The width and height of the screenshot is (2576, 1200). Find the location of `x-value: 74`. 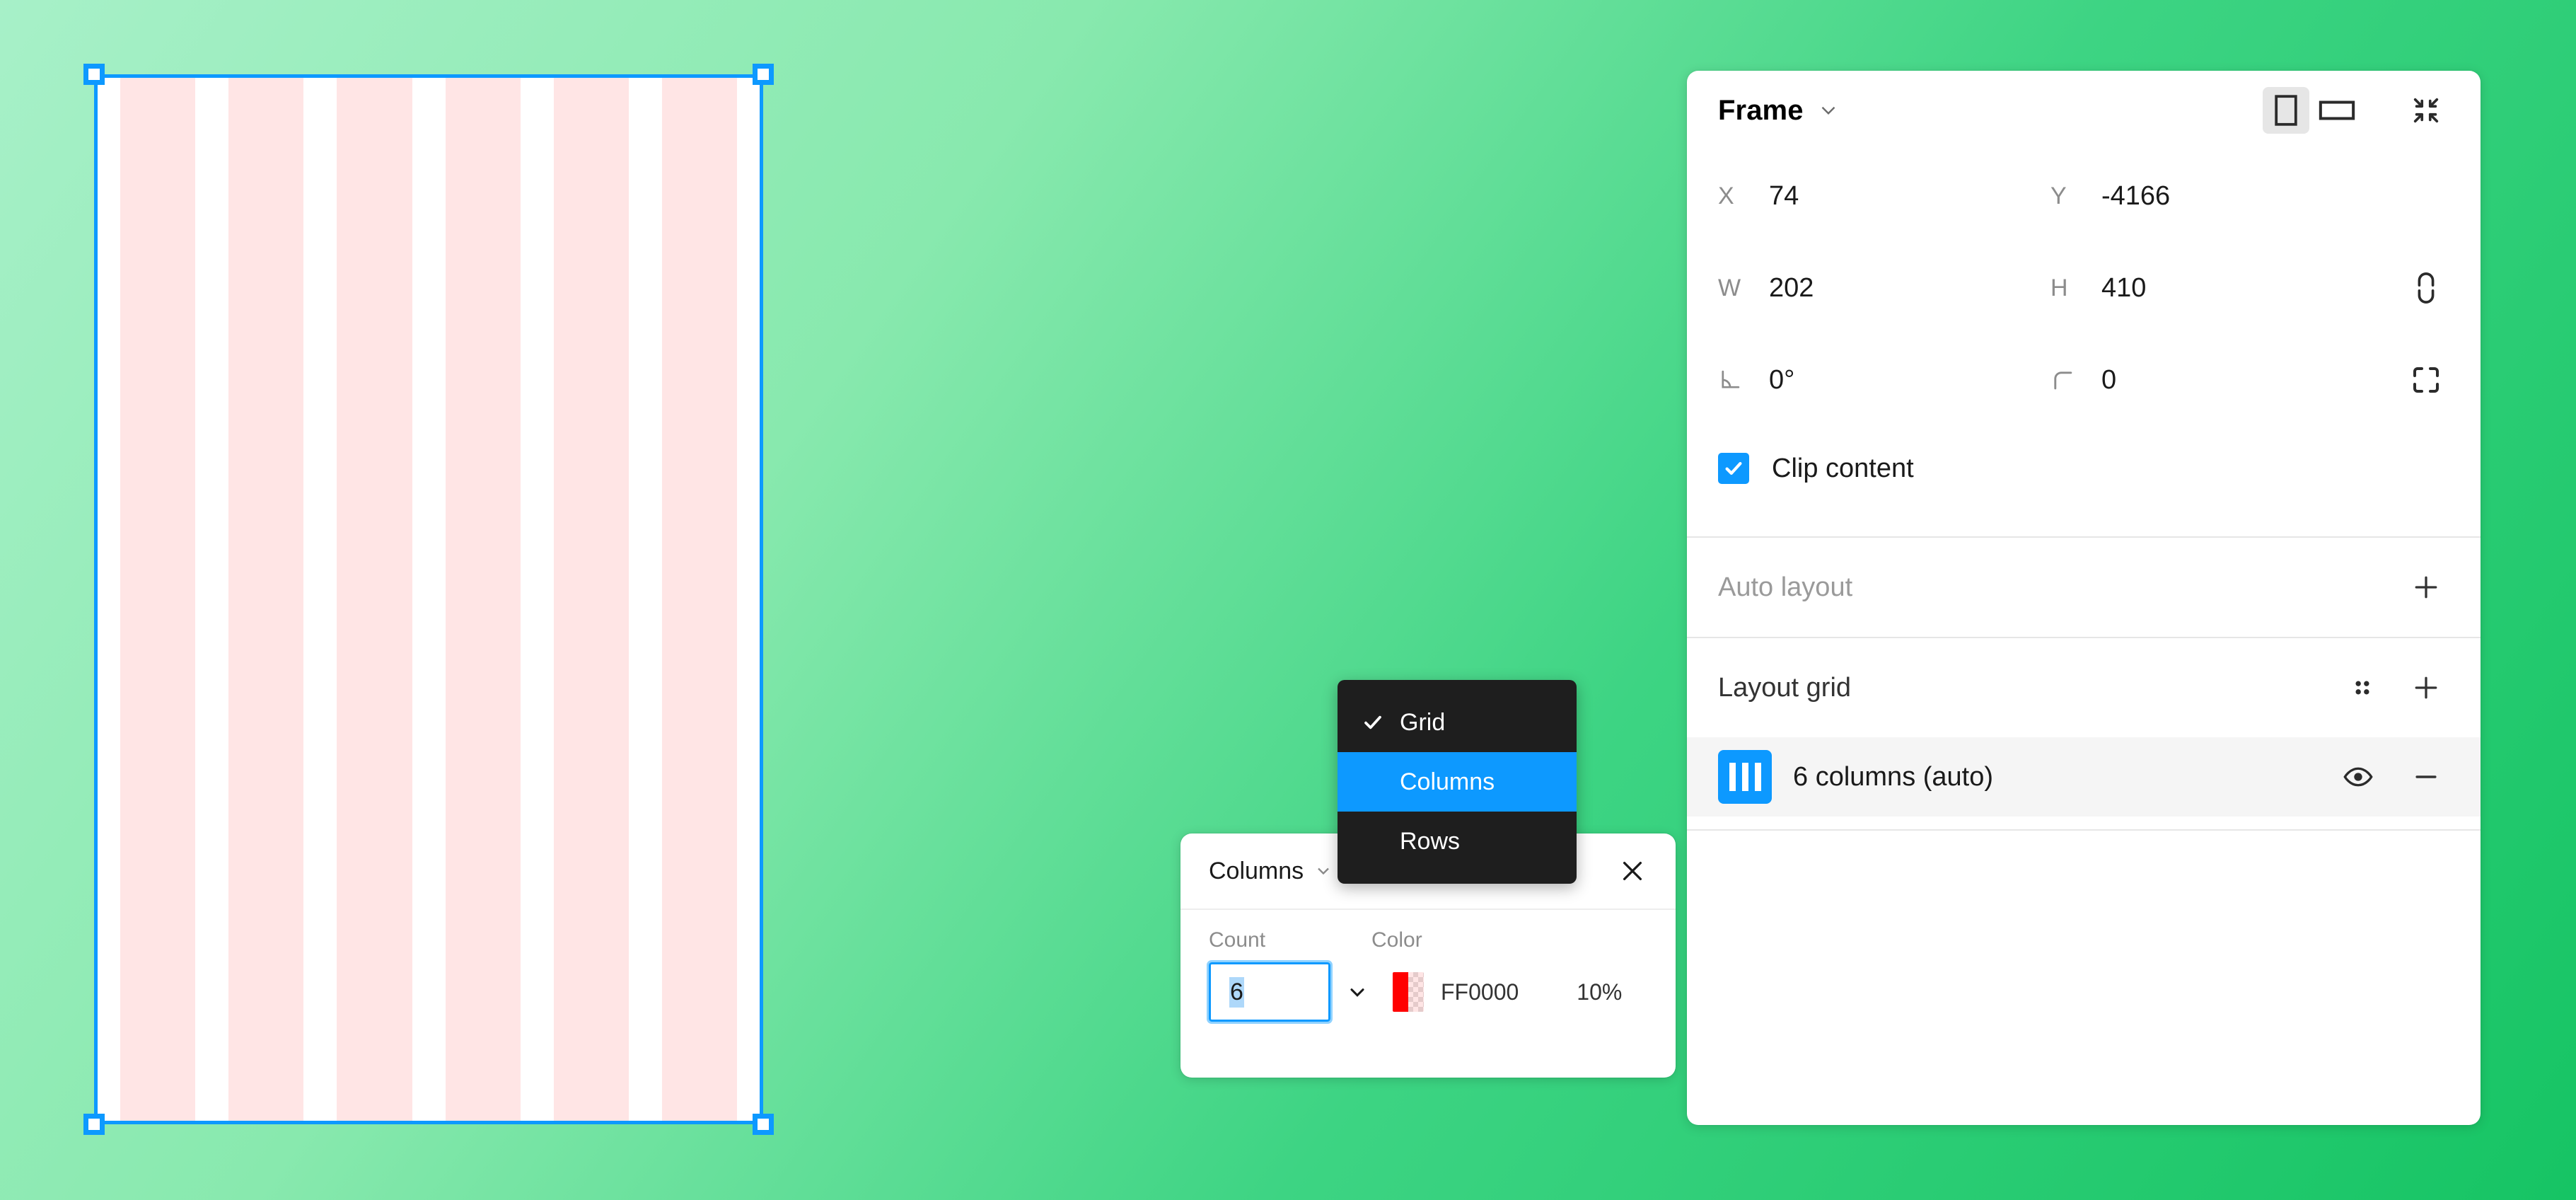

x-value: 74 is located at coordinates (1784, 195).